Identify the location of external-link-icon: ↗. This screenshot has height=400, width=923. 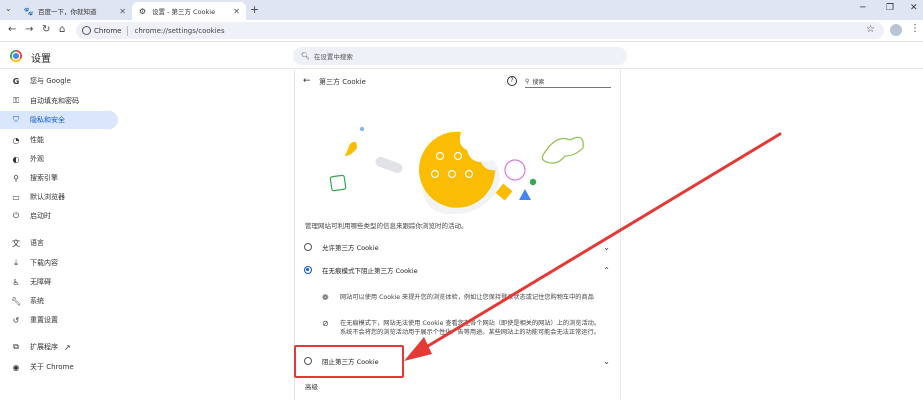
(67, 347).